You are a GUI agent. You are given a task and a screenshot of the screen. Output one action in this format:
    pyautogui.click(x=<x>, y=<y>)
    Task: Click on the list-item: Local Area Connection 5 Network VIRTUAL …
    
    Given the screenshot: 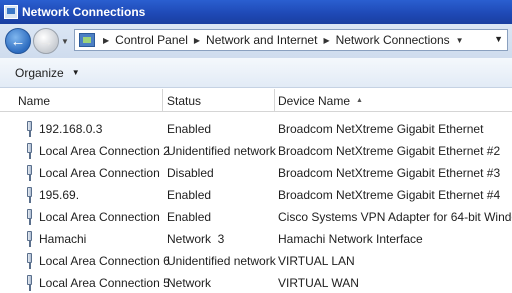 What is the action you would take?
    pyautogui.click(x=256, y=282)
    